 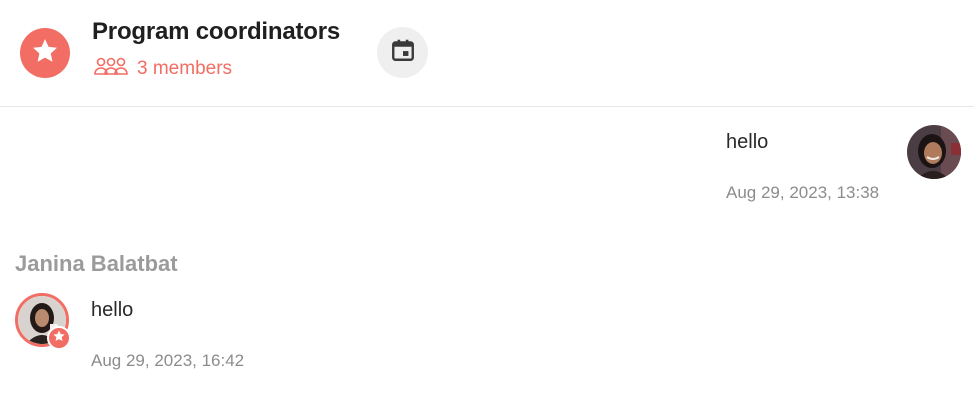 I want to click on people-icon, so click(x=115, y=69).